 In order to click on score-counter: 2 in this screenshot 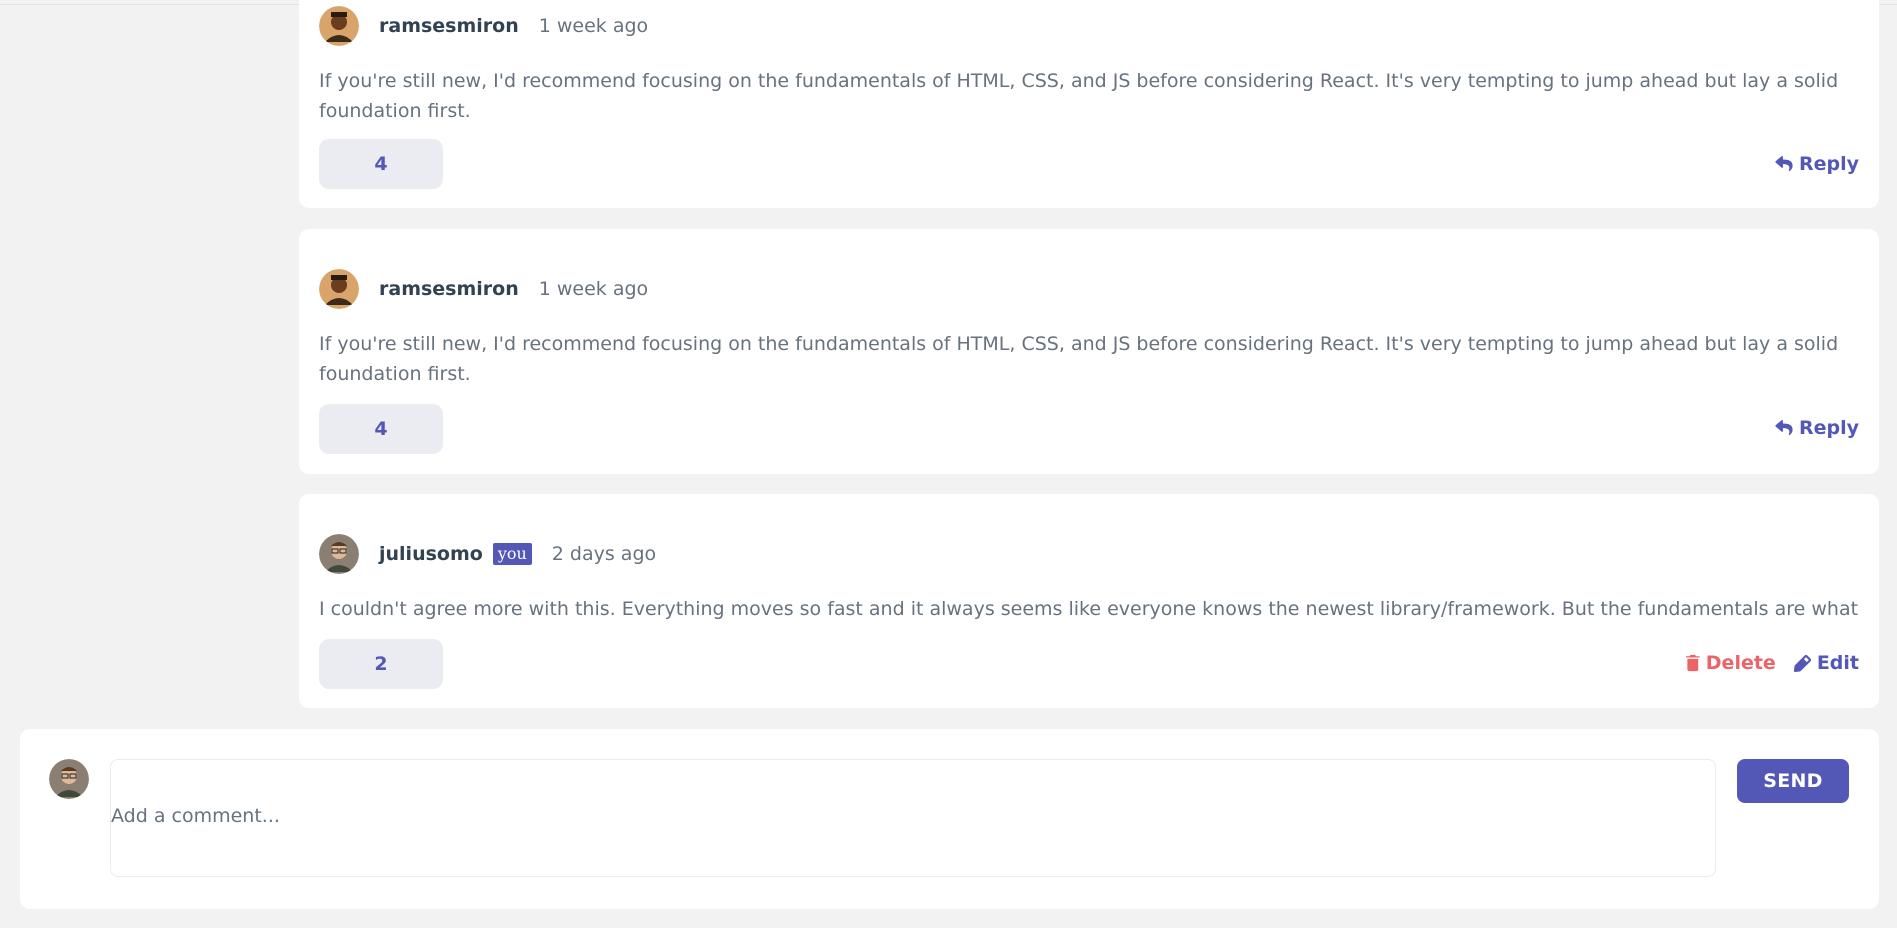, I will do `click(381, 664)`.